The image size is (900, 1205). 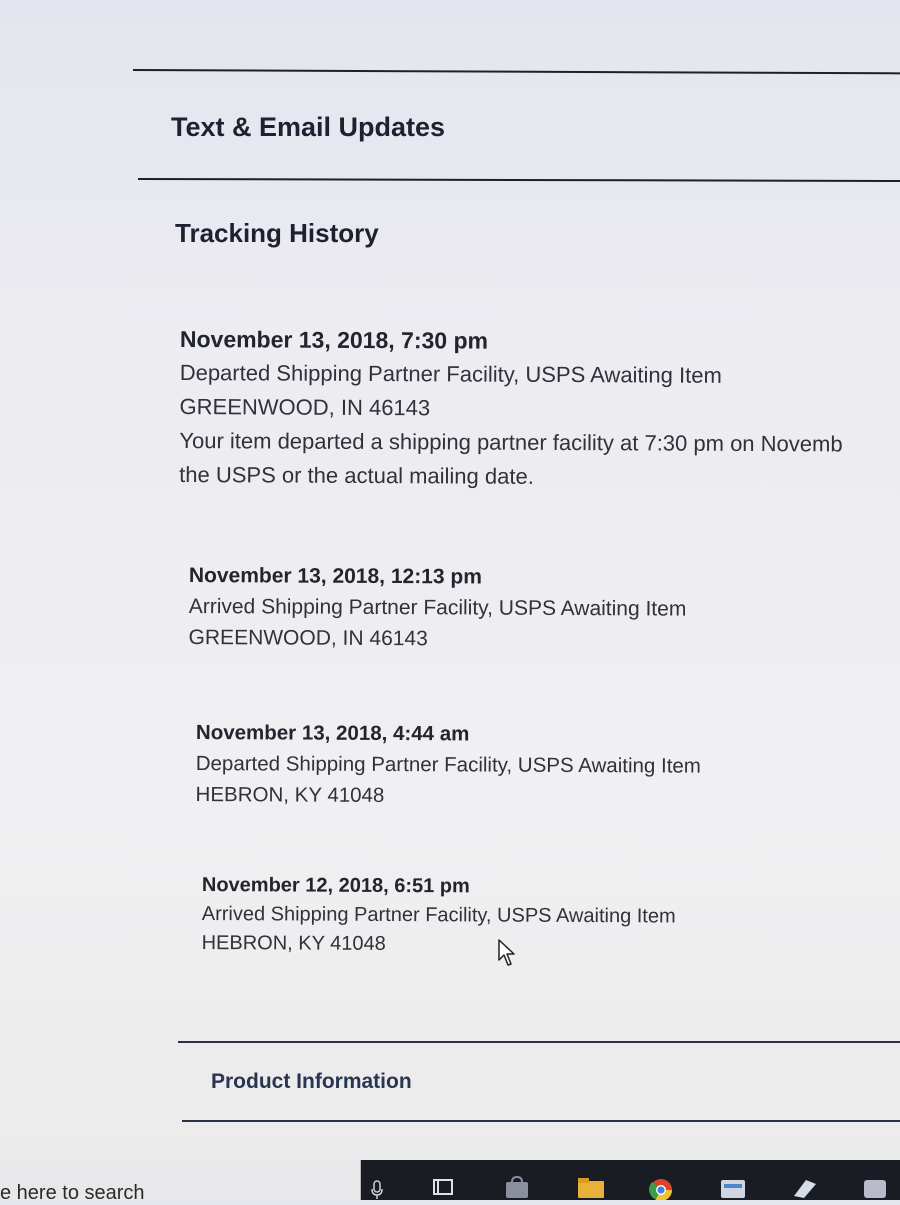 I want to click on file-explorer-icon, so click(x=591, y=1188).